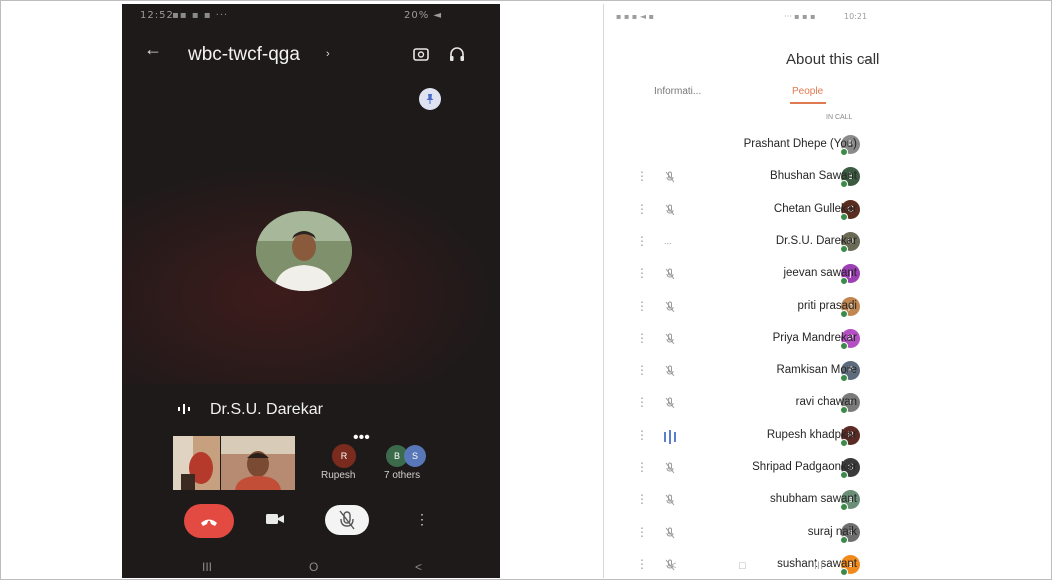 This screenshot has width=1052, height=580. Describe the element at coordinates (814, 337) in the screenshot. I see `participant-name: Priya Mandrekar` at that location.